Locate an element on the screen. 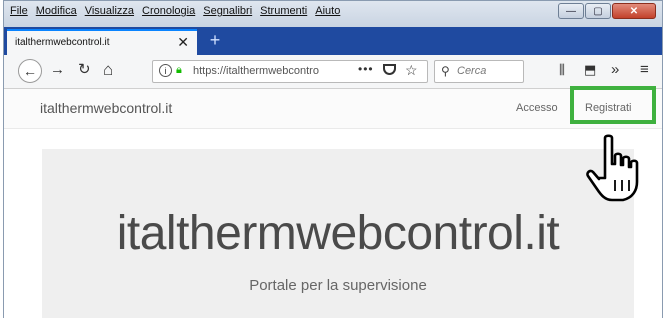  search-input: ⚲ Cerca is located at coordinates (479, 71).